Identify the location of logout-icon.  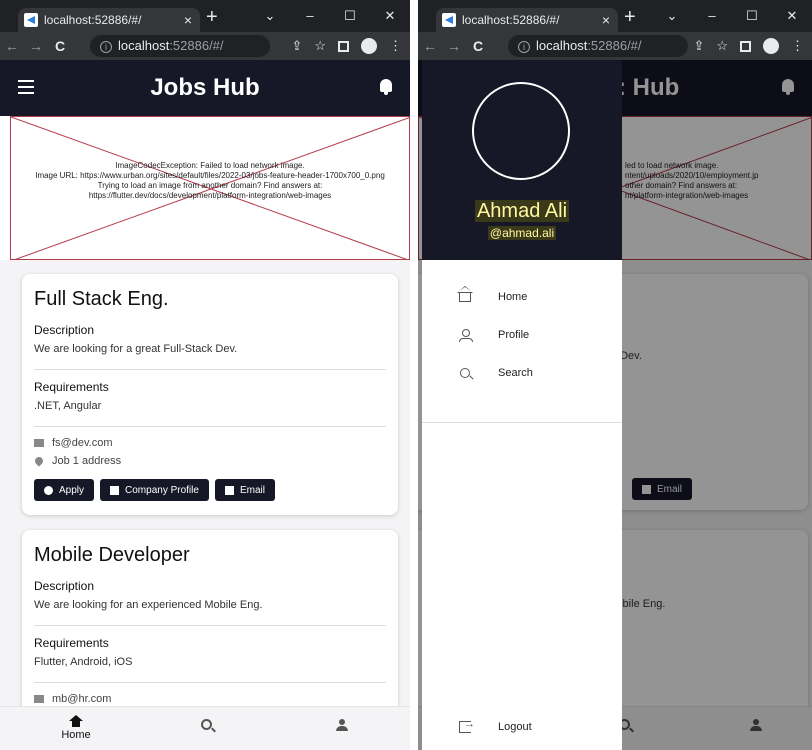
(467, 725).